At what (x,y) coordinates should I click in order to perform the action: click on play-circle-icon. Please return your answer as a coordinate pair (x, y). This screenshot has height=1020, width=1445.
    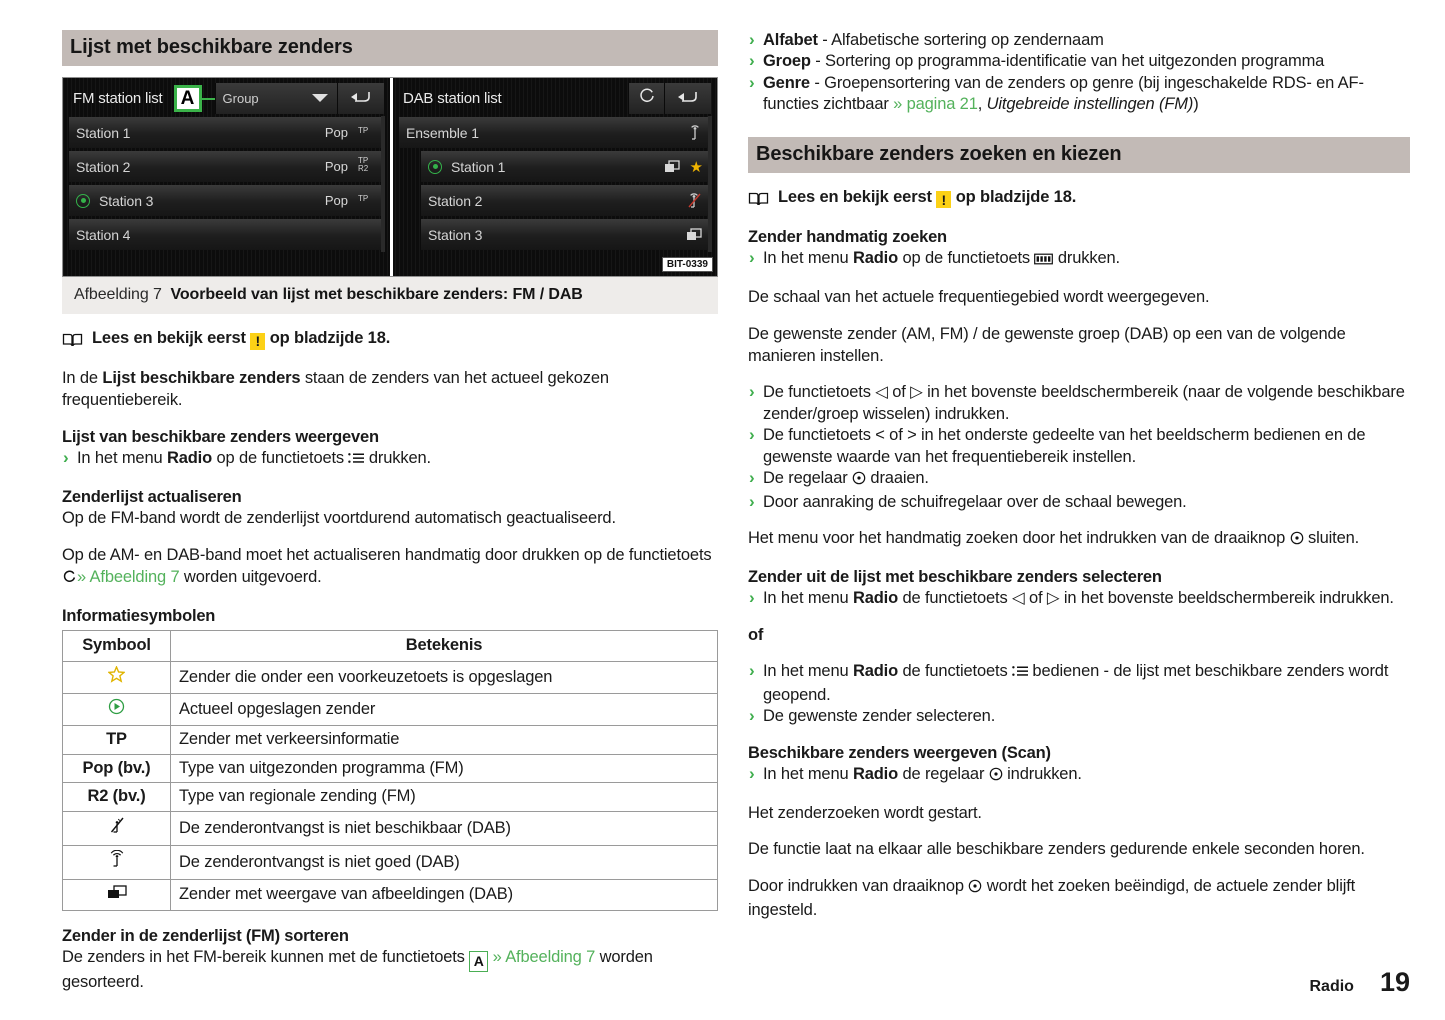
    Looking at the image, I should click on (116, 709).